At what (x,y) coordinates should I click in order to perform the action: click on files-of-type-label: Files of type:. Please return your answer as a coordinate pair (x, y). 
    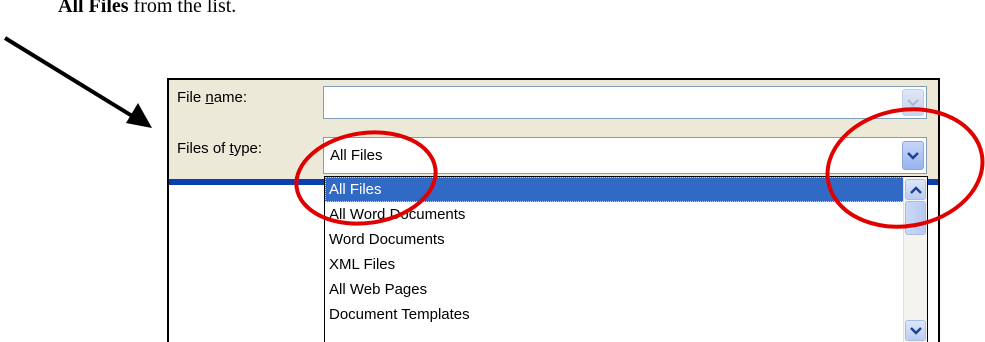
    Looking at the image, I should click on (220, 148).